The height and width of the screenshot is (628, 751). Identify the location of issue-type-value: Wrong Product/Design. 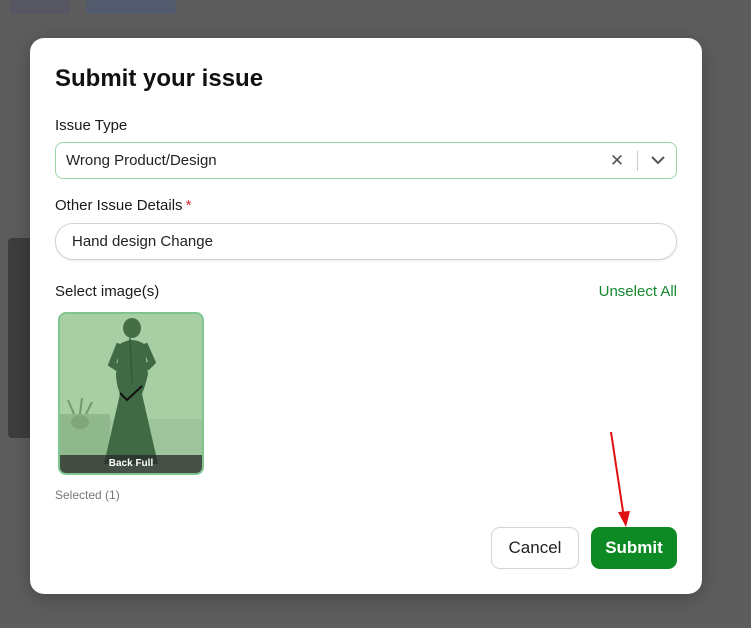
(141, 160).